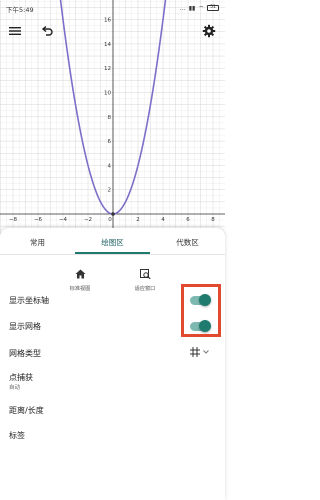 This screenshot has height=500, width=320. Describe the element at coordinates (195, 352) in the screenshot. I see `grid-type-icon` at that location.